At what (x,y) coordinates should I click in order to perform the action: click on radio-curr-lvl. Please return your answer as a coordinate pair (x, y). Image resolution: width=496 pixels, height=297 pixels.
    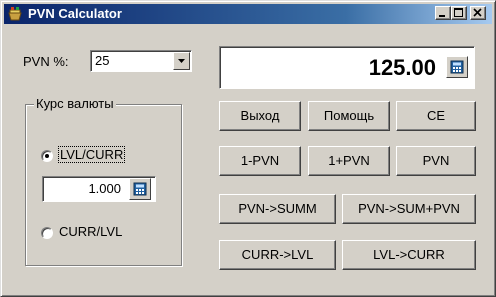
    Looking at the image, I should click on (47, 233).